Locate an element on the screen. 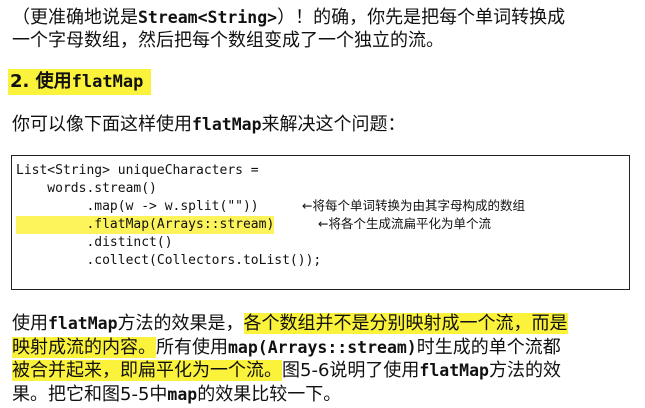 This screenshot has width=645, height=408. body-text: 方法的效 is located at coordinates (524, 370).